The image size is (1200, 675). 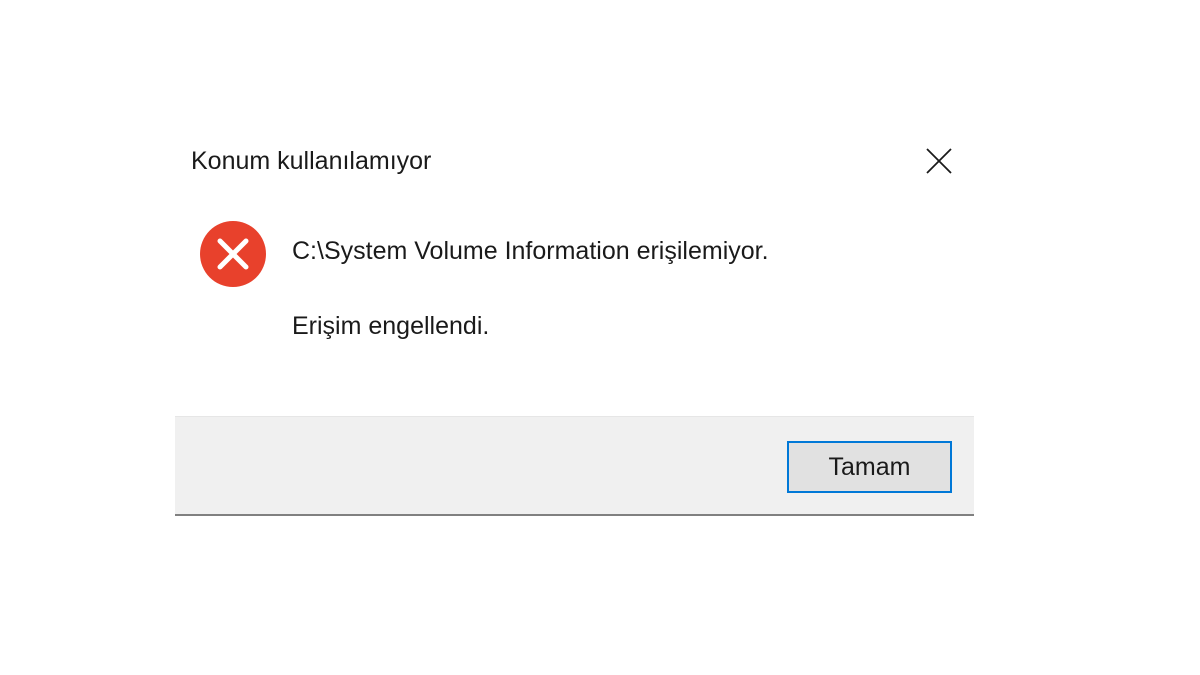 I want to click on close-icon, so click(x=939, y=161).